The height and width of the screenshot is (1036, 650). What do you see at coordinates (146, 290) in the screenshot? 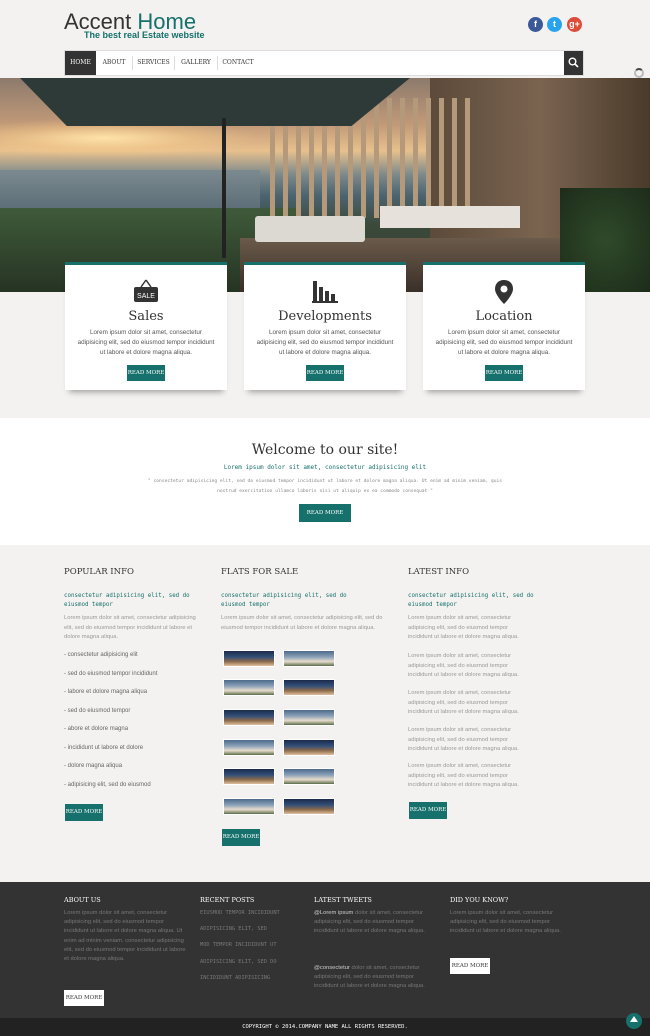
I see `sale-sign-icon: SALE` at bounding box center [146, 290].